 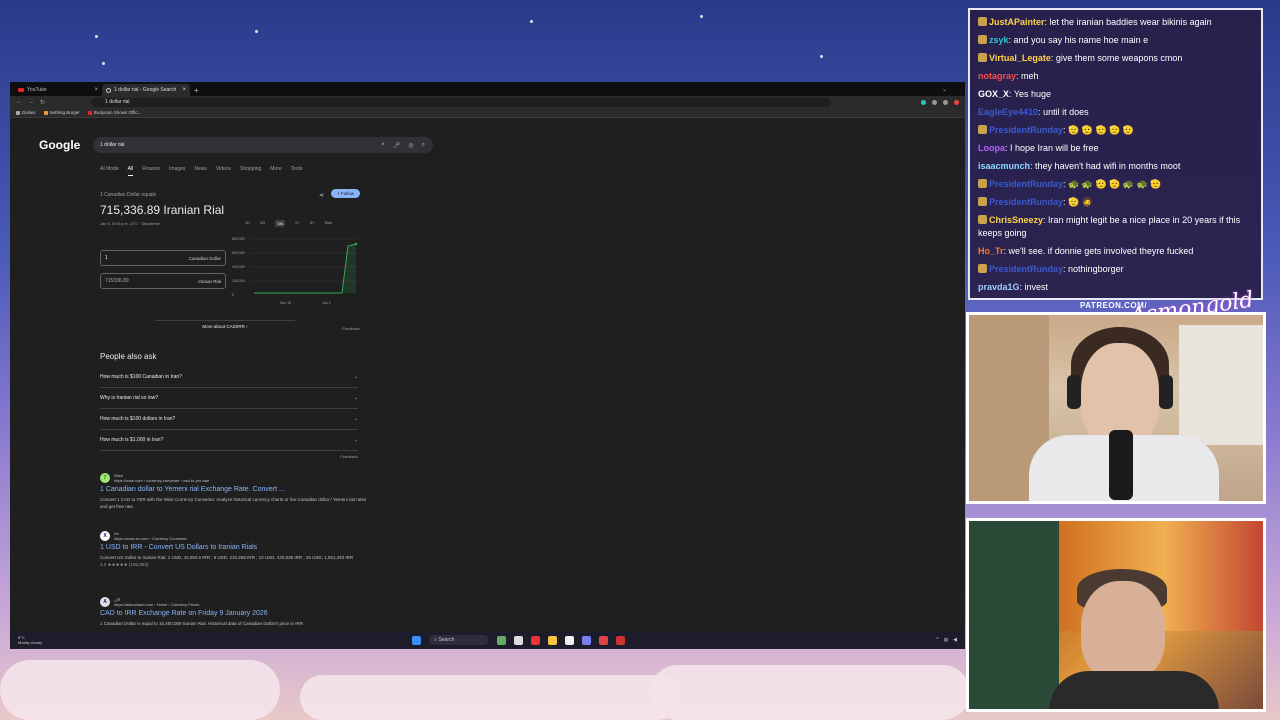 I want to click on taskbar-search: ⌕ Search, so click(x=459, y=640).